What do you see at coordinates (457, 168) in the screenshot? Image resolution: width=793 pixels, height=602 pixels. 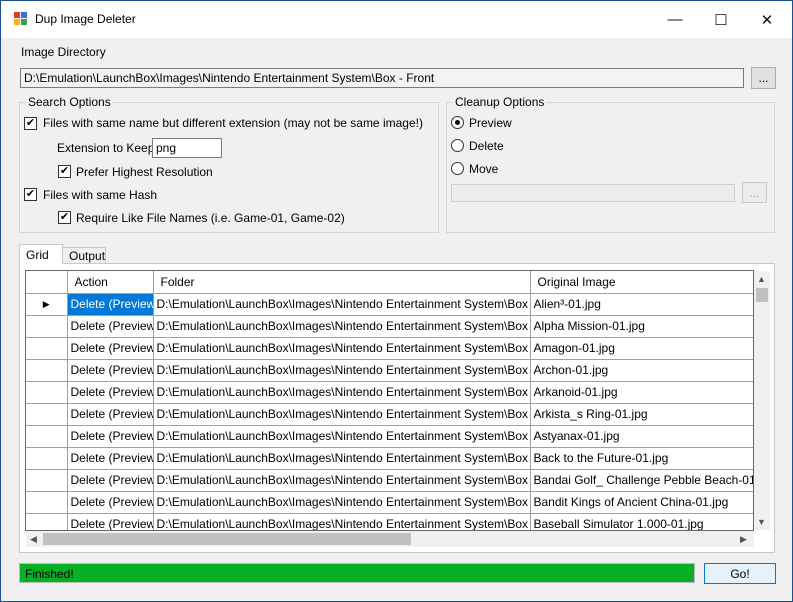 I see `move-radio` at bounding box center [457, 168].